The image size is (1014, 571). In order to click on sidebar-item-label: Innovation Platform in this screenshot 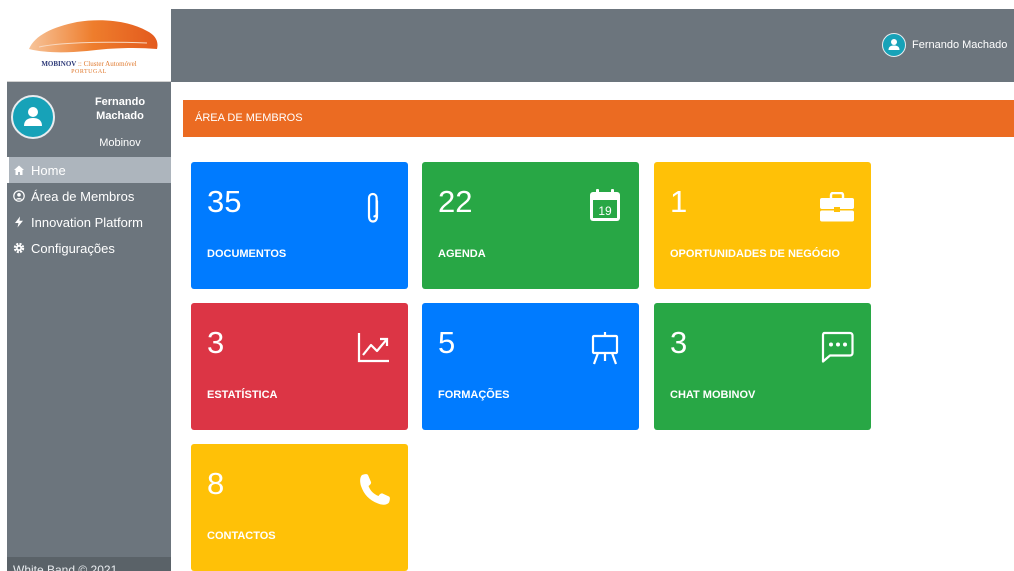, I will do `click(87, 222)`.